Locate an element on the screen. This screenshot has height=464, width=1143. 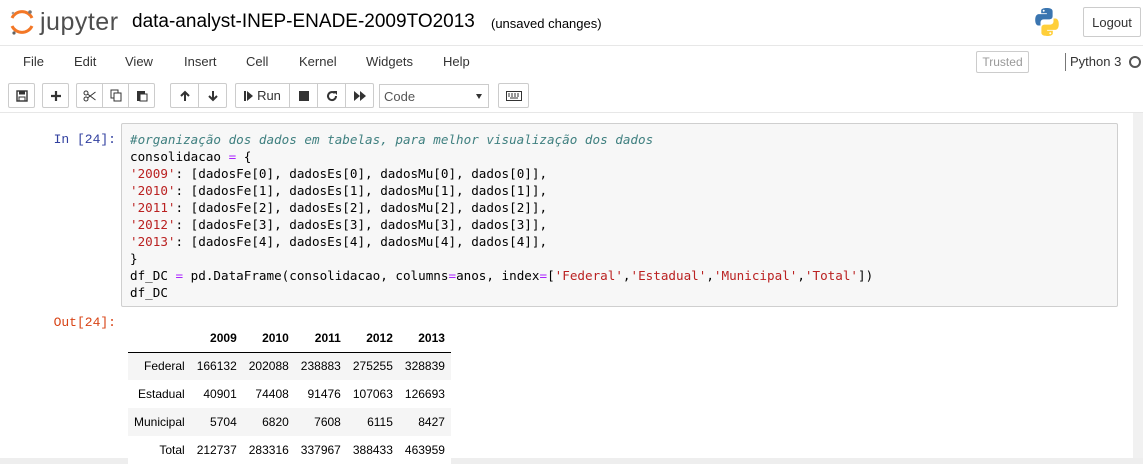
row-index: Municipal is located at coordinates (159, 422).